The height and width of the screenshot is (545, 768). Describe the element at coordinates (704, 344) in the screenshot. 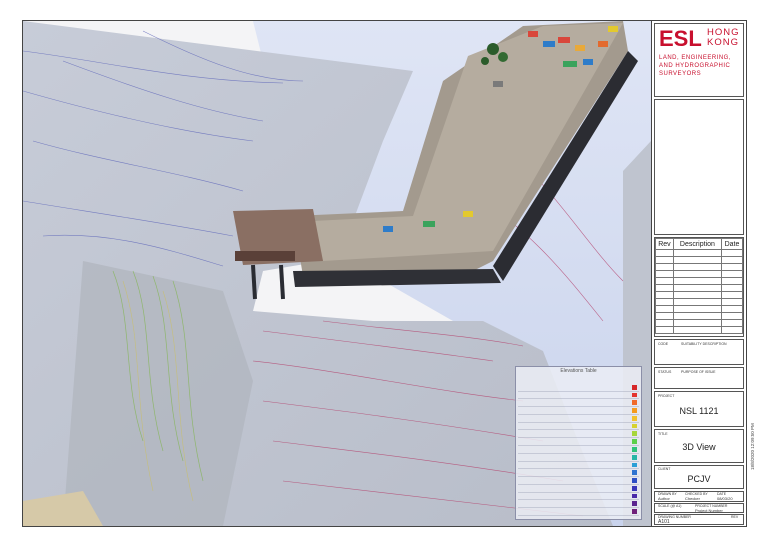

I see `suitability-label: SUITABILITY DESCRIPTION` at that location.